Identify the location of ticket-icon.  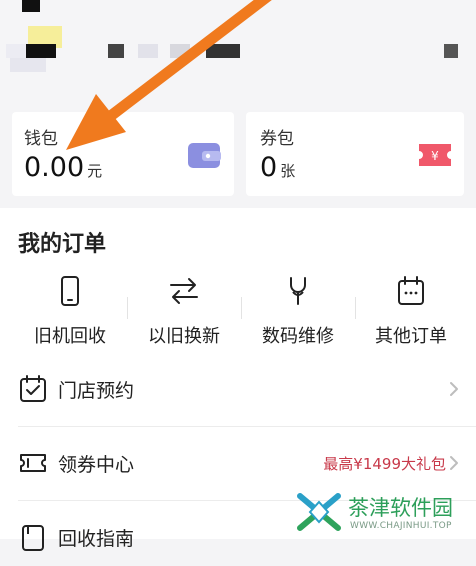
(33, 463).